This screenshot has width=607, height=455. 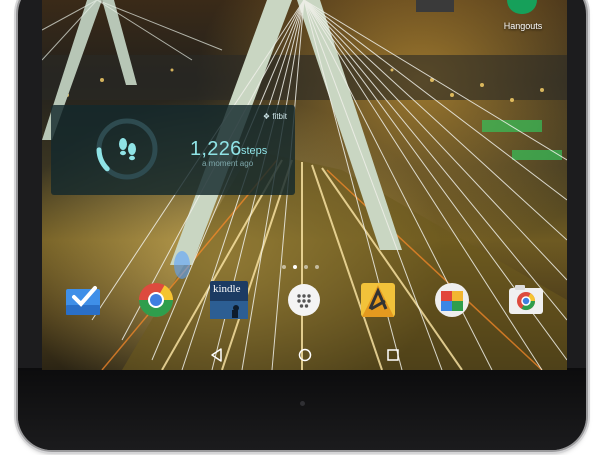 I want to click on hangouts-label: Hangouts, so click(x=523, y=26).